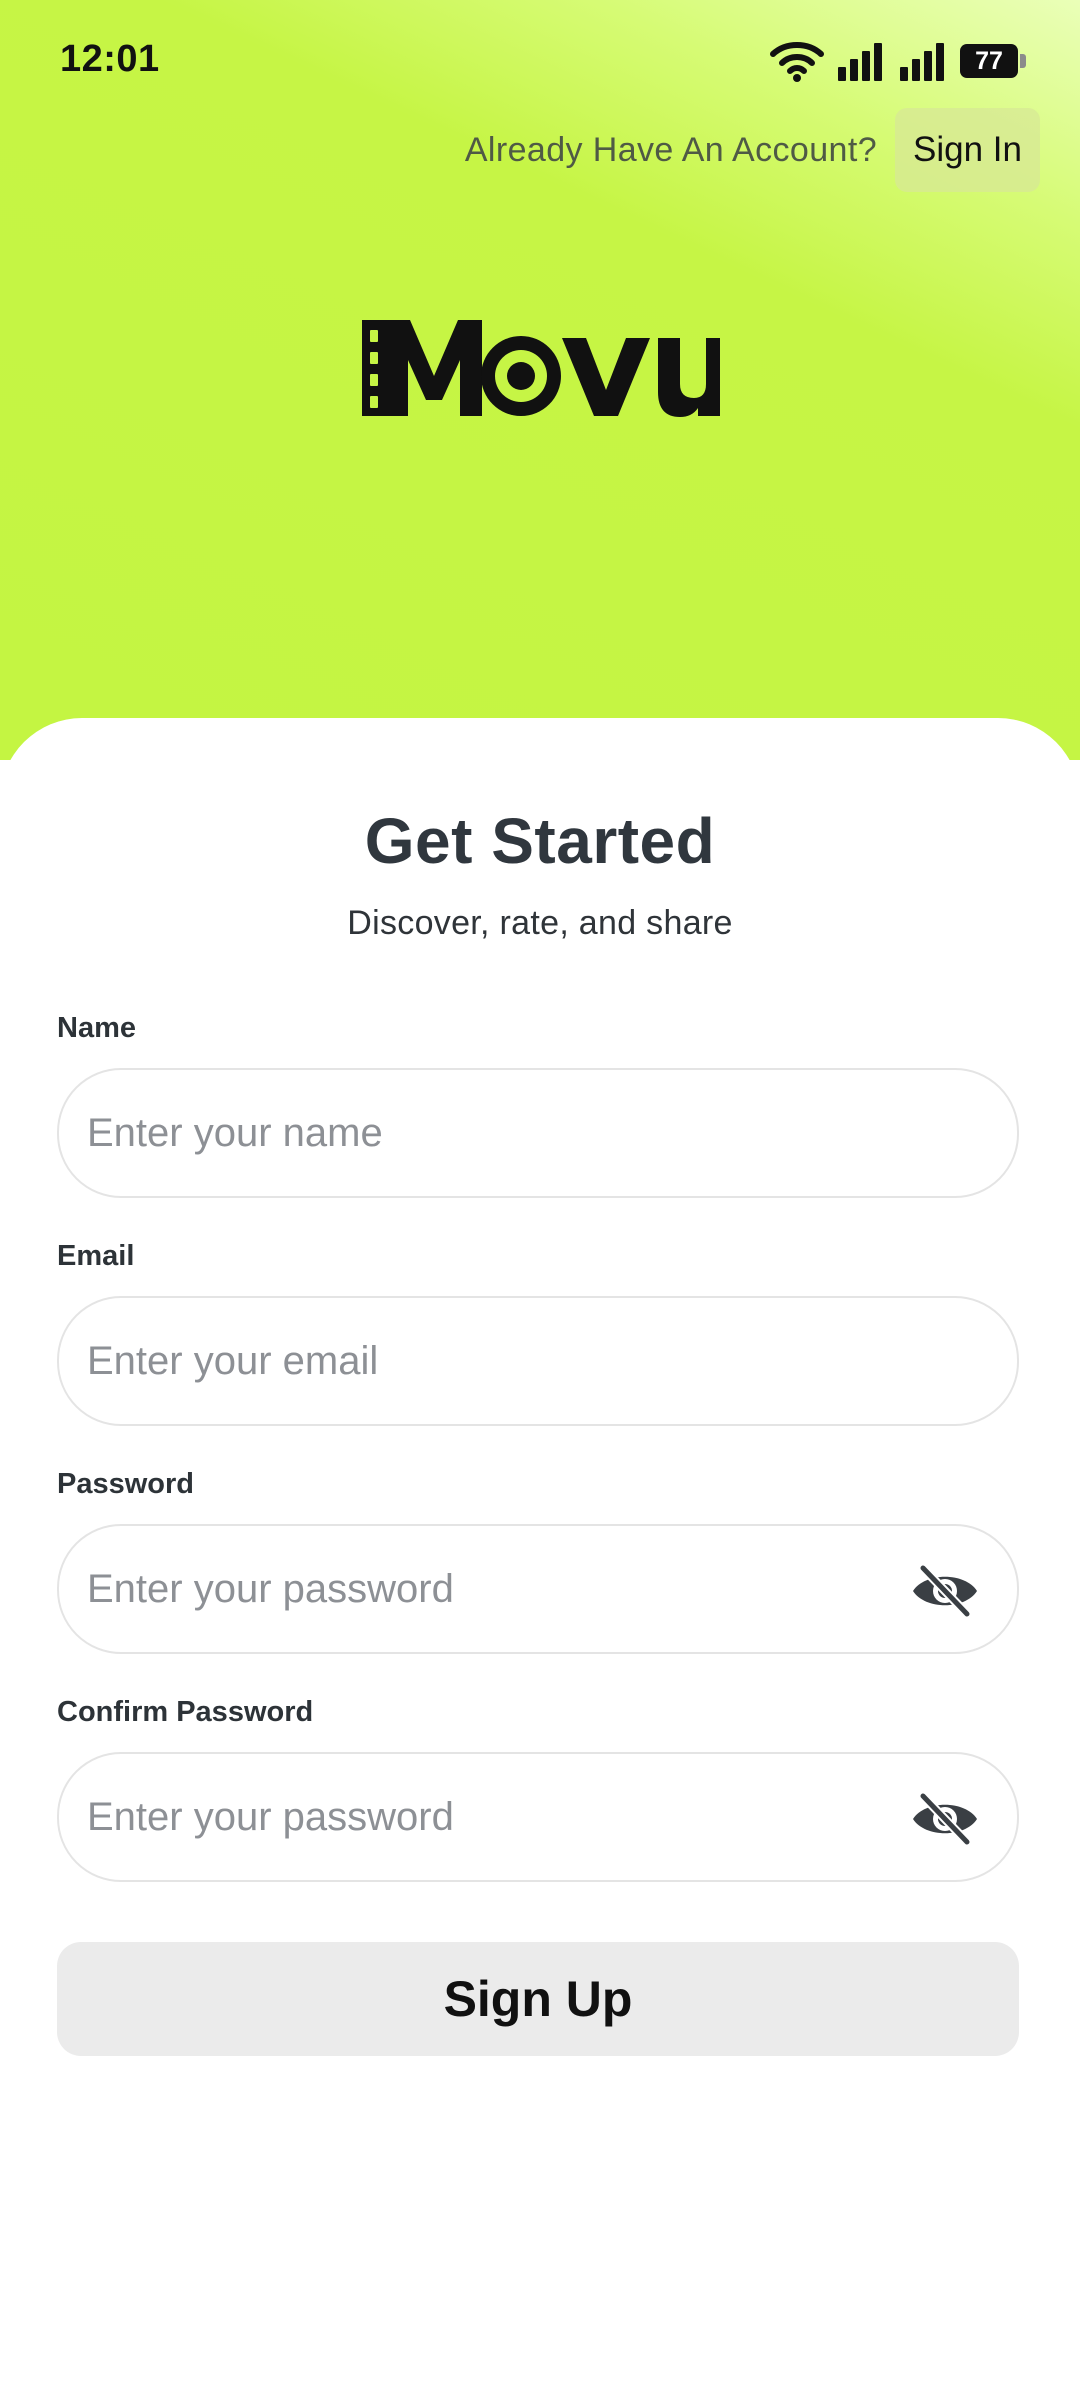  What do you see at coordinates (96, 1028) in the screenshot?
I see `name-label: Name` at bounding box center [96, 1028].